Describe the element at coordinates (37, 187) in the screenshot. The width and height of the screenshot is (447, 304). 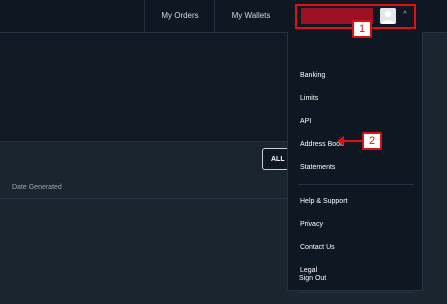
I see `column-header-date-generated: Date Generated` at that location.